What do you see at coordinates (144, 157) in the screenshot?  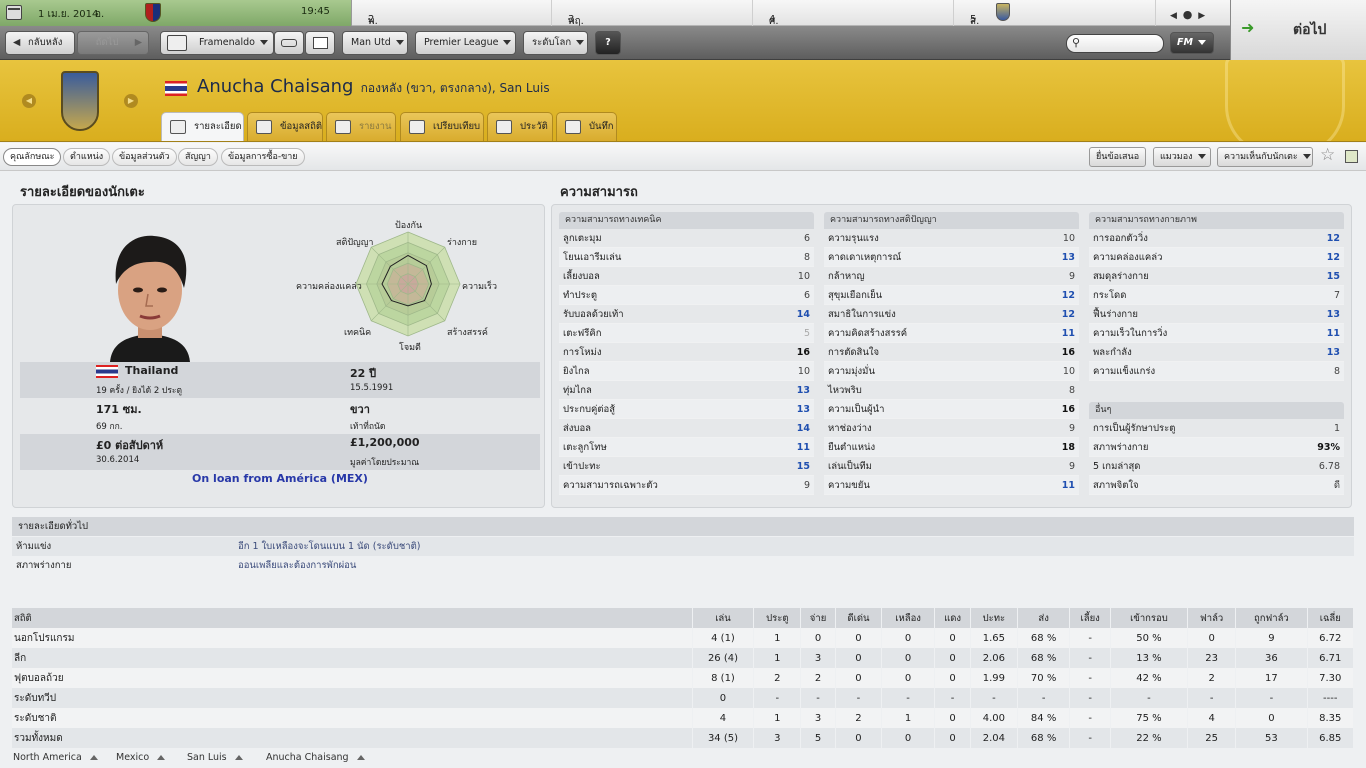 I see `subtab-personal: ข้อมูลส่วนตัว` at bounding box center [144, 157].